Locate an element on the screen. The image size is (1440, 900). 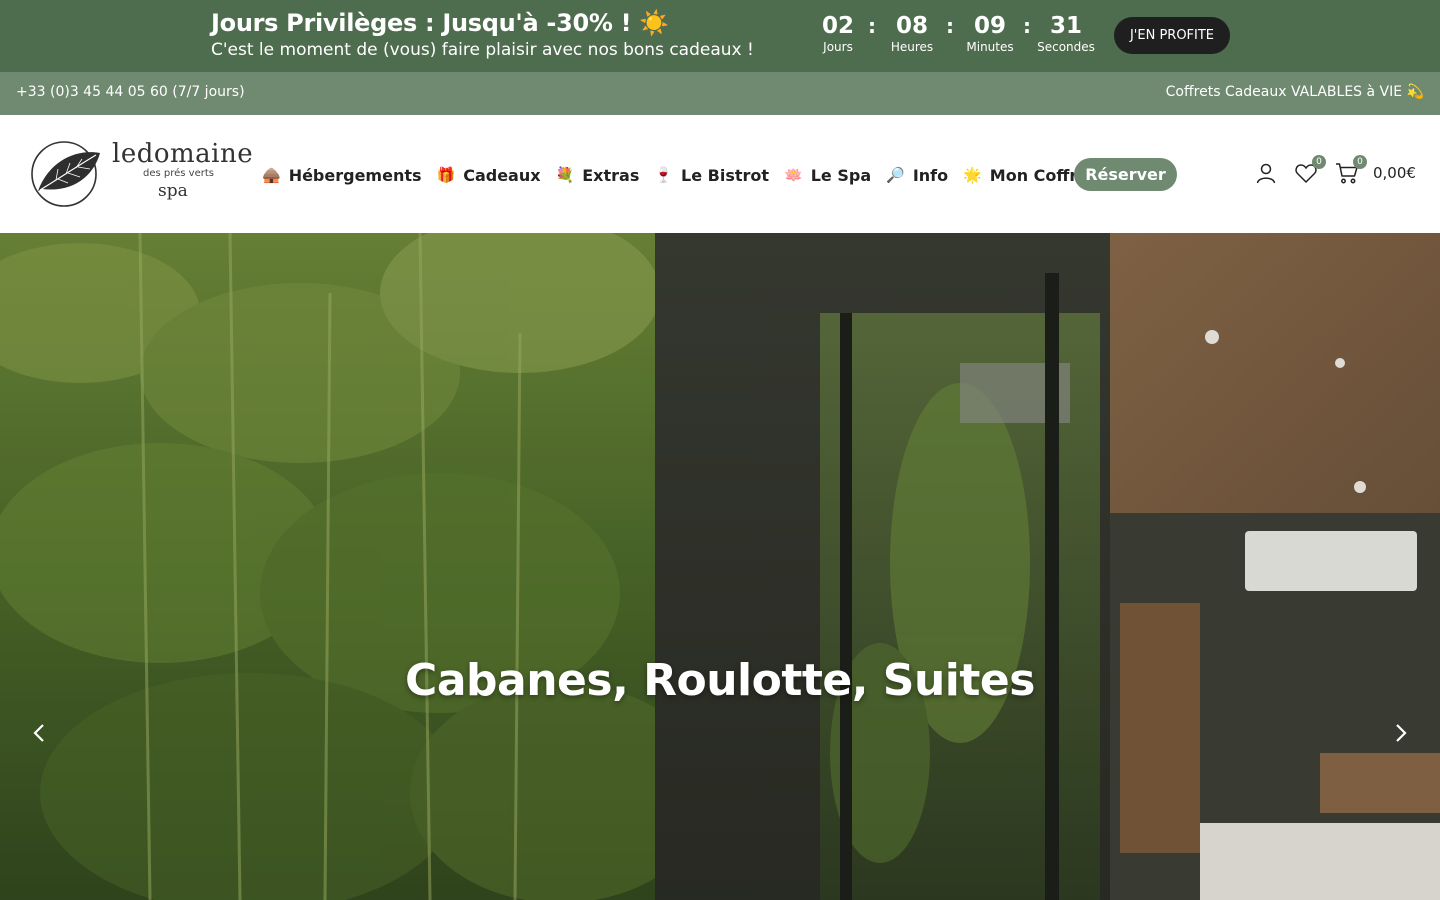
nav-item-label: Extras is located at coordinates (611, 175).